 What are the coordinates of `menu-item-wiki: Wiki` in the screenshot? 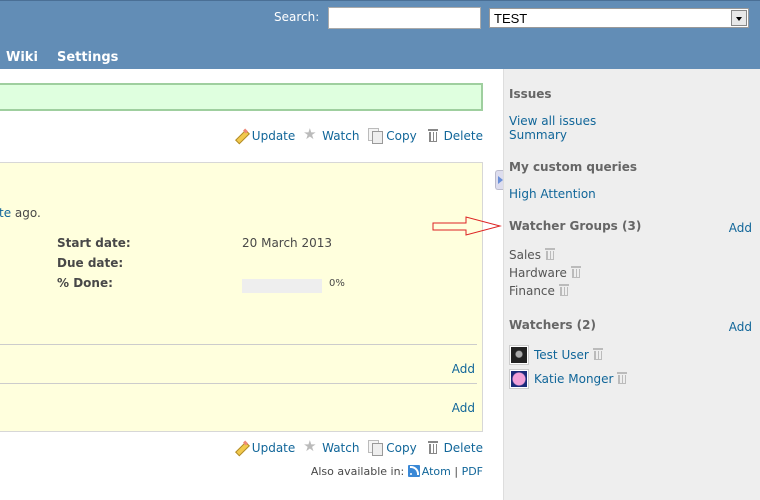 It's located at (22, 57).